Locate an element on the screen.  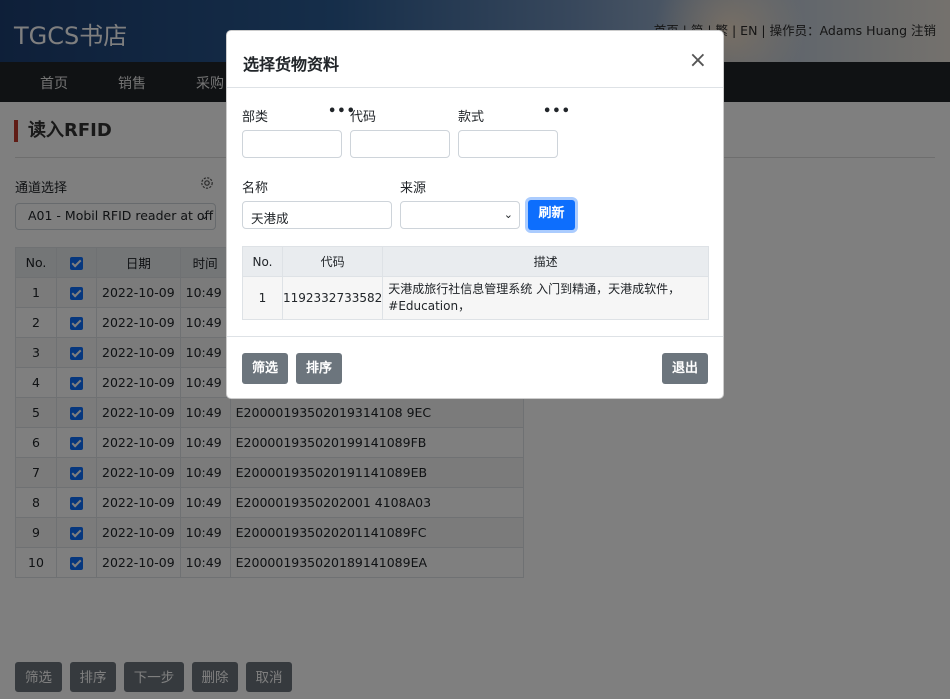
source-label: 来源 is located at coordinates (413, 188).